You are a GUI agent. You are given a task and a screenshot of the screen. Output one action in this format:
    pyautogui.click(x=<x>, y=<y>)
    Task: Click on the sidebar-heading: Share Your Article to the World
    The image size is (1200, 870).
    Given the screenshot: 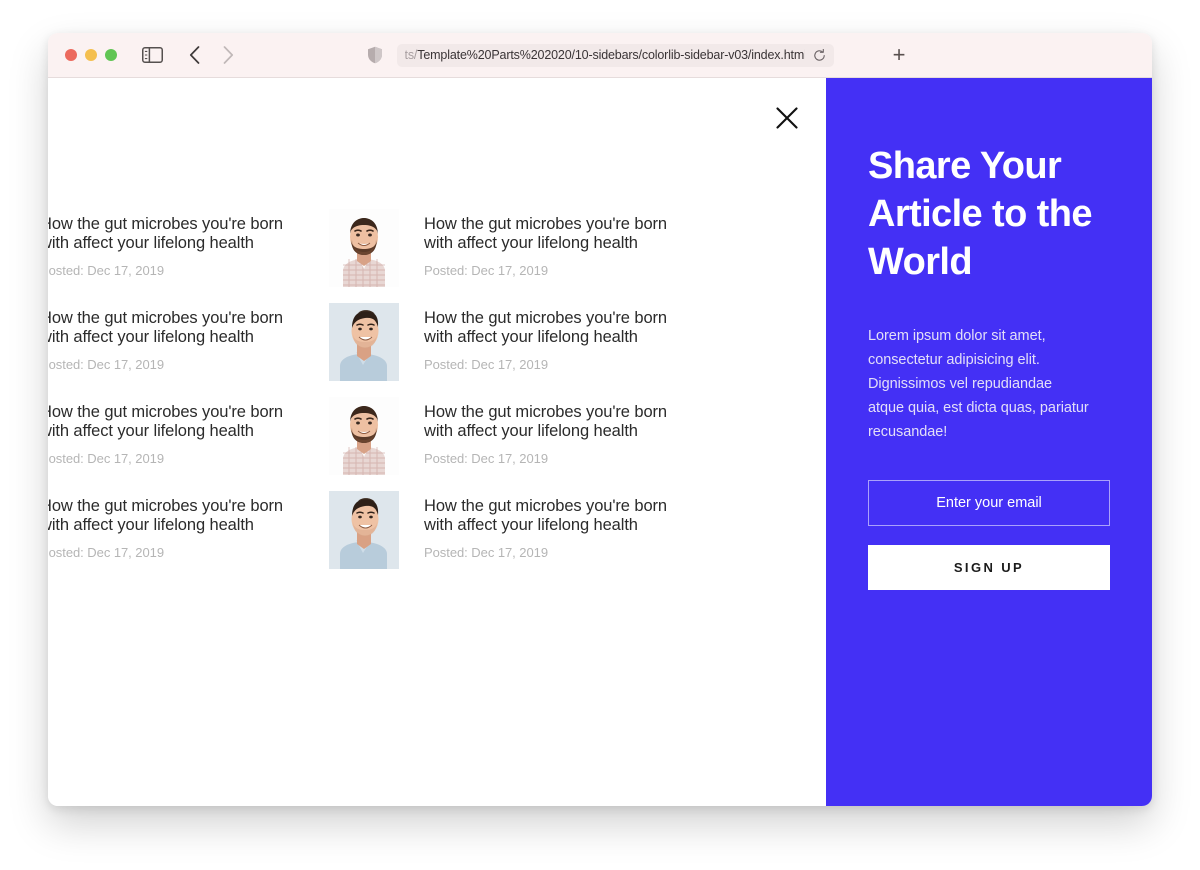 What is the action you would take?
    pyautogui.click(x=980, y=214)
    